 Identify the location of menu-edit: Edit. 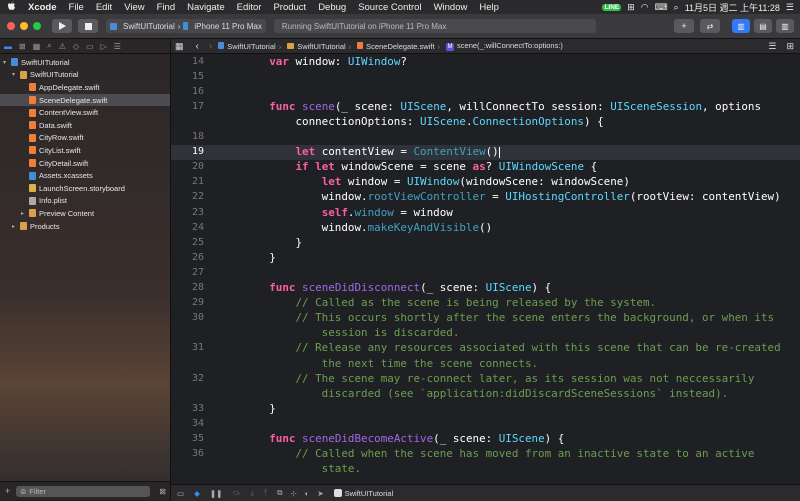
(104, 7).